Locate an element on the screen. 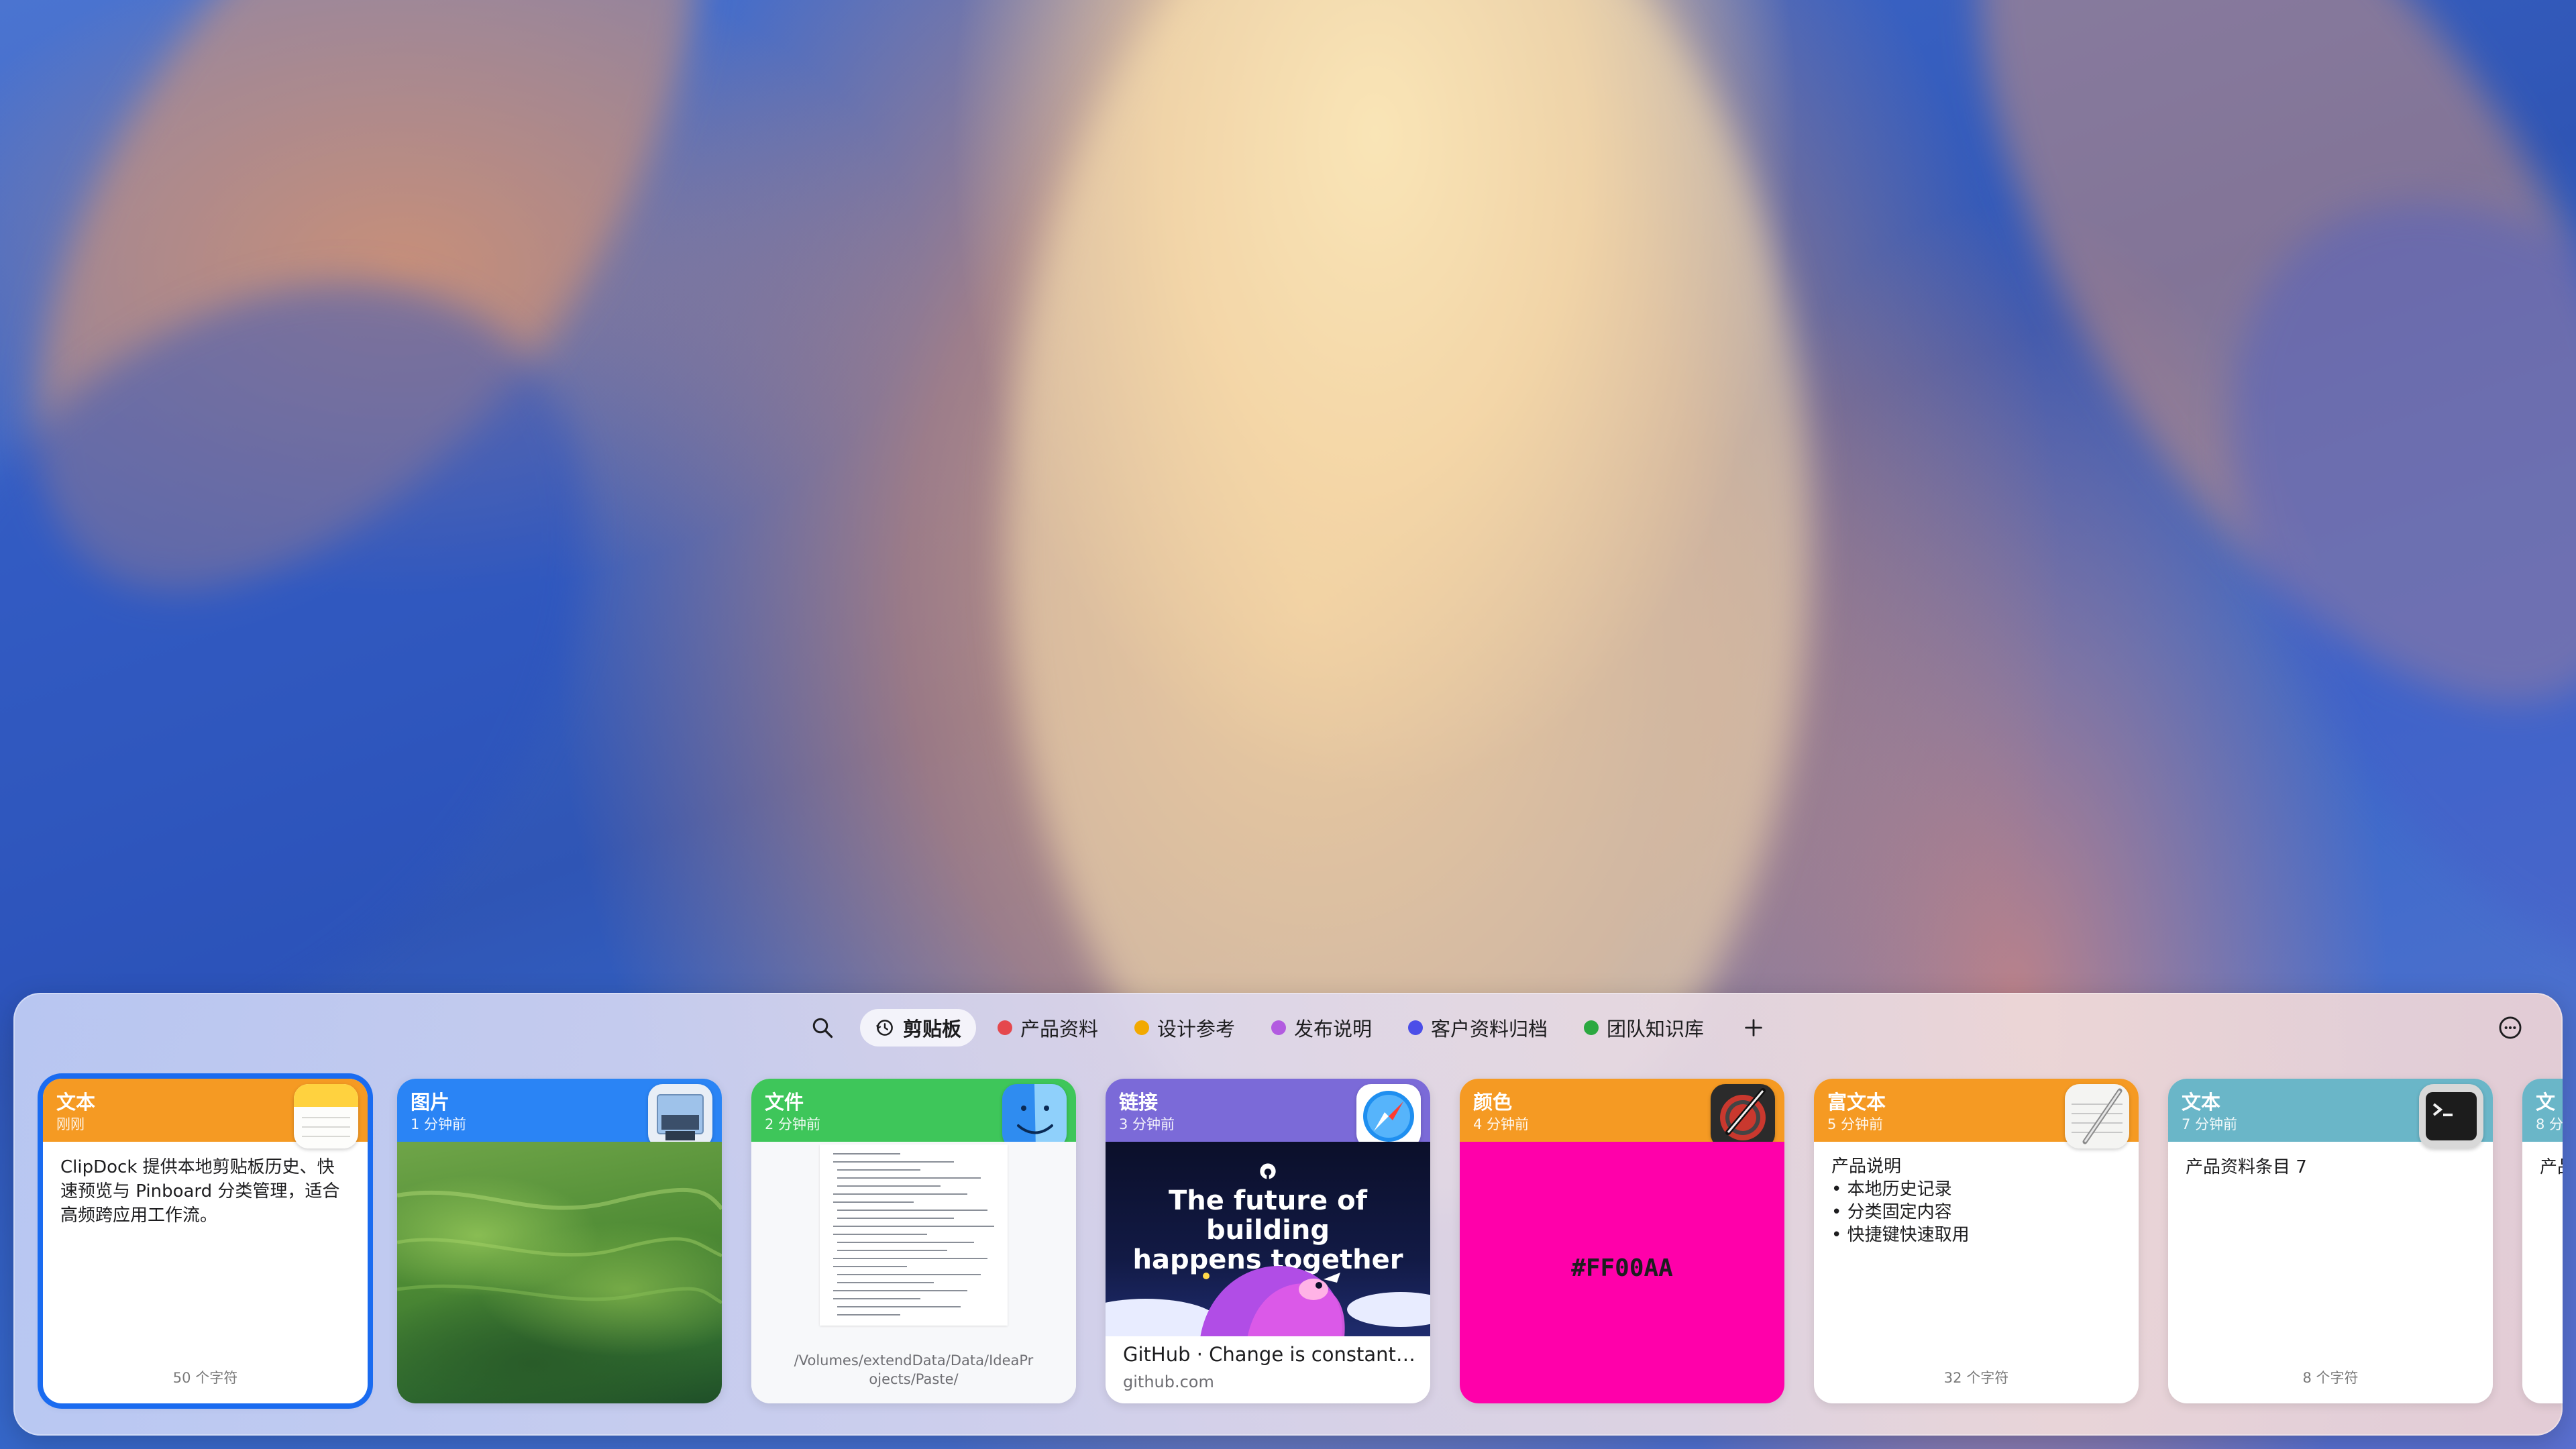  card-type: 图片 is located at coordinates (430, 1102).